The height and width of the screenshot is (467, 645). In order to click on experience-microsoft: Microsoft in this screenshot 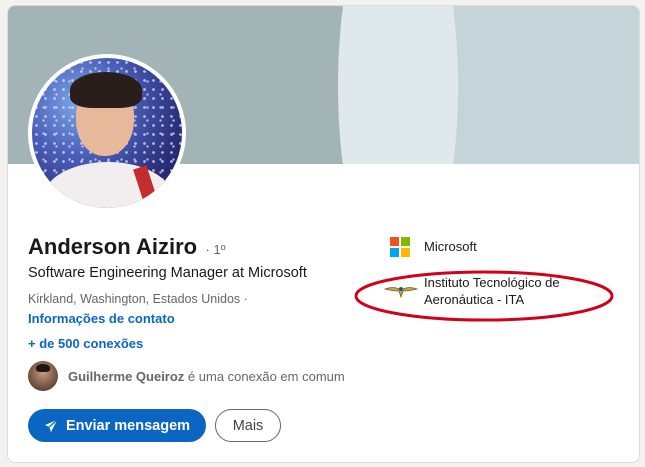, I will do `click(433, 247)`.